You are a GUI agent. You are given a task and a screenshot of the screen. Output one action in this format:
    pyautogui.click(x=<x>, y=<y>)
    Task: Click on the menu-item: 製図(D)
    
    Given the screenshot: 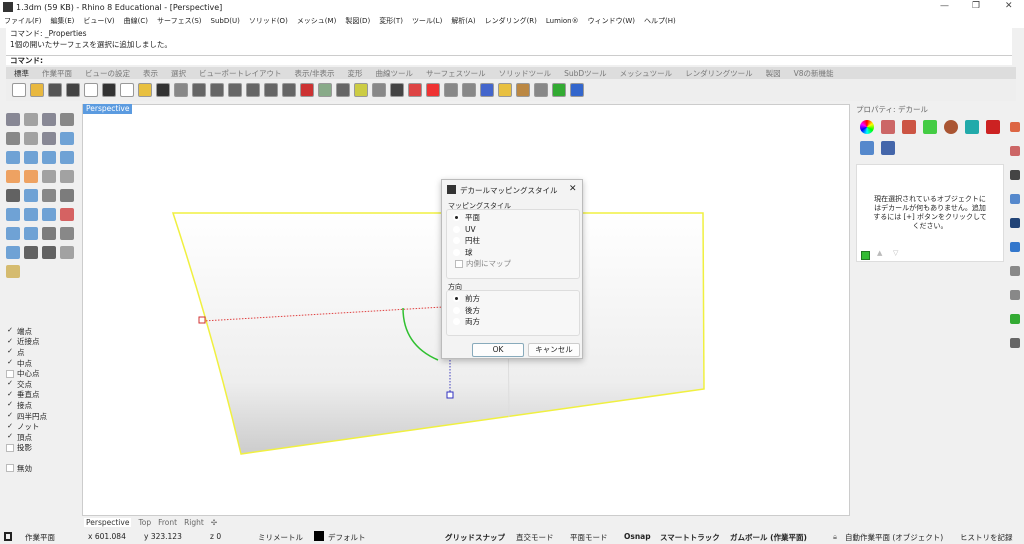 What is the action you would take?
    pyautogui.click(x=357, y=21)
    